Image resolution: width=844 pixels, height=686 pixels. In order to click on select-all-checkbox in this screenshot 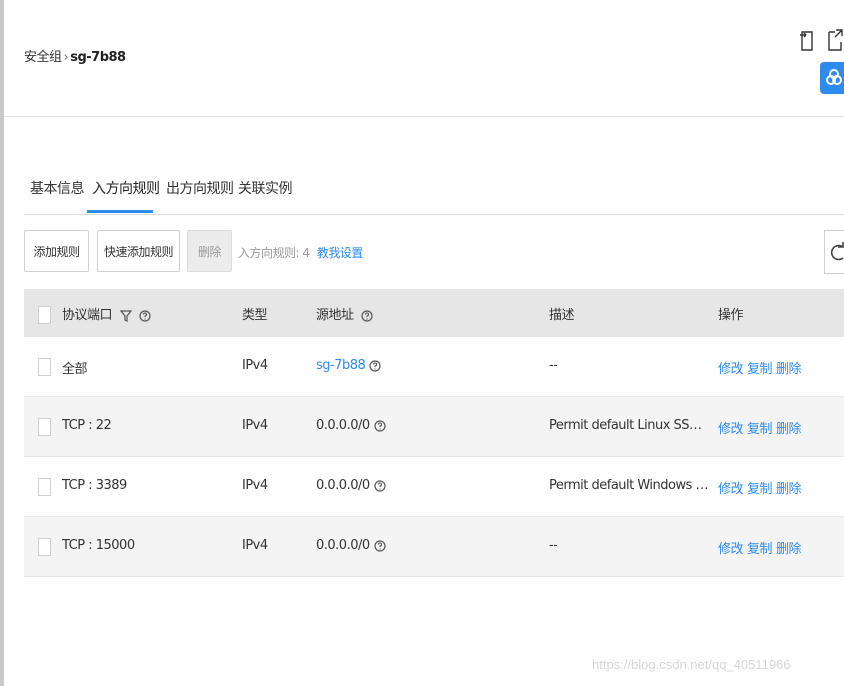, I will do `click(44, 315)`.